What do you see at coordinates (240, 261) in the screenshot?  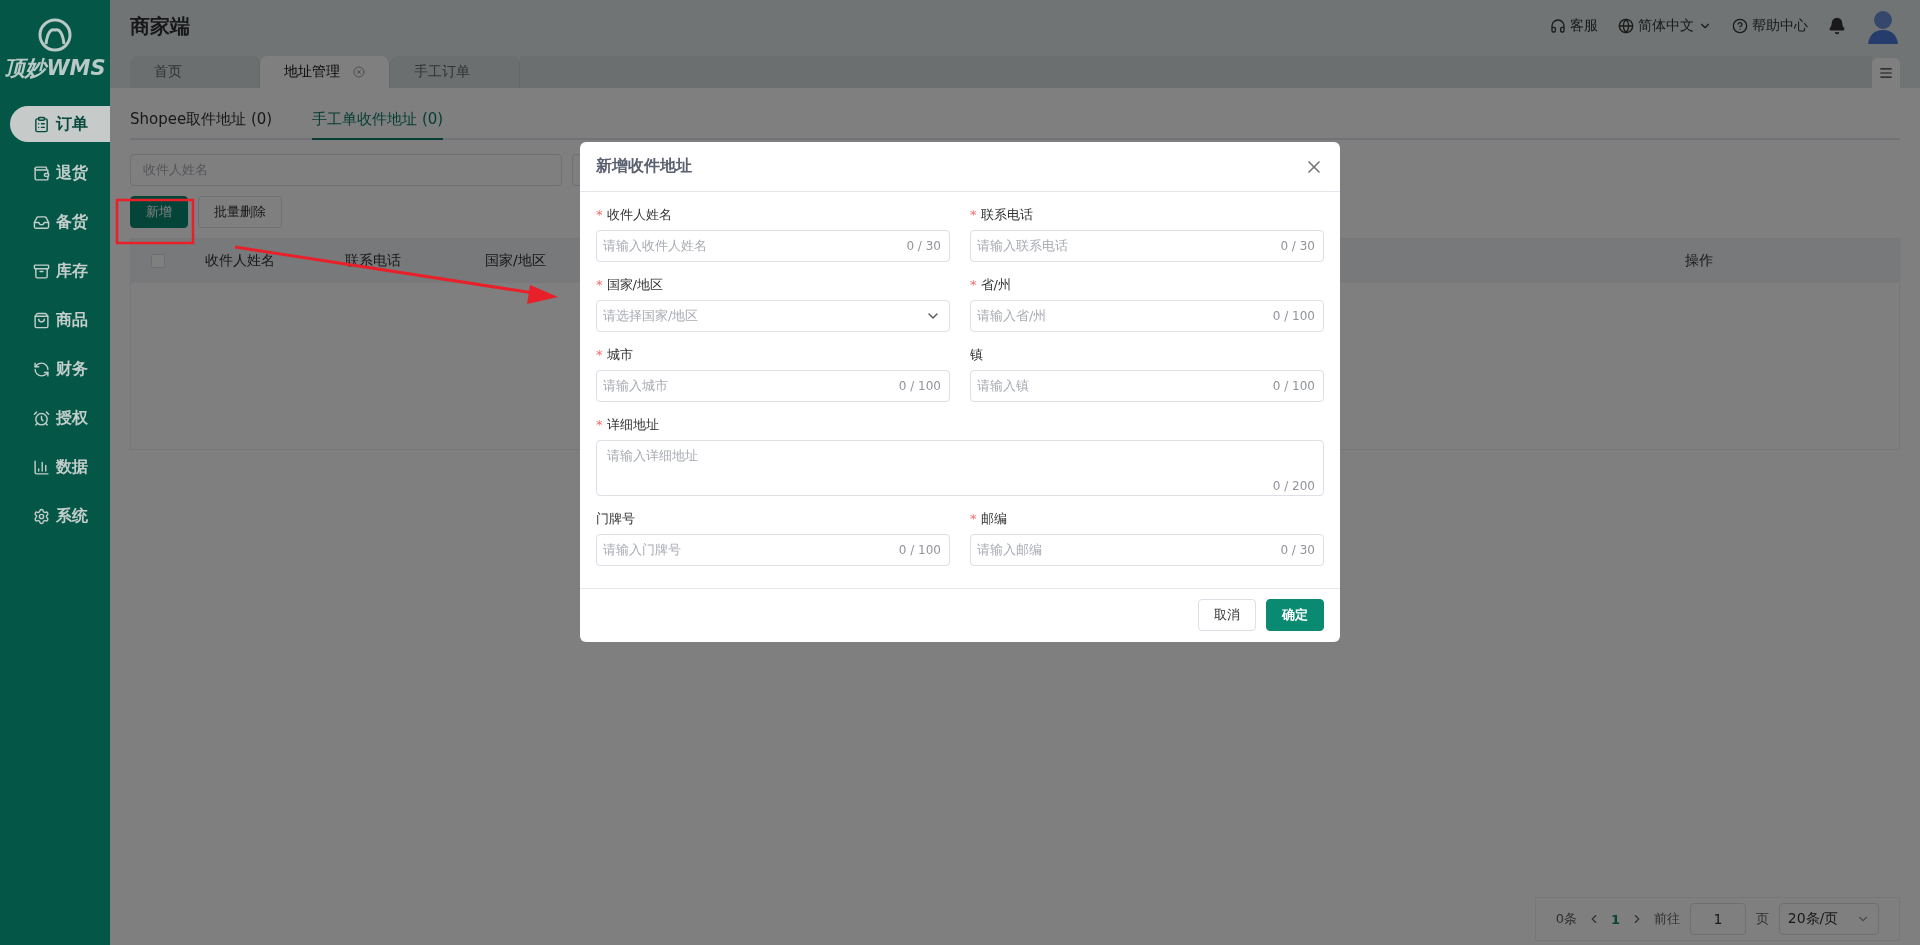 I see `column-header: 收件人姓名` at bounding box center [240, 261].